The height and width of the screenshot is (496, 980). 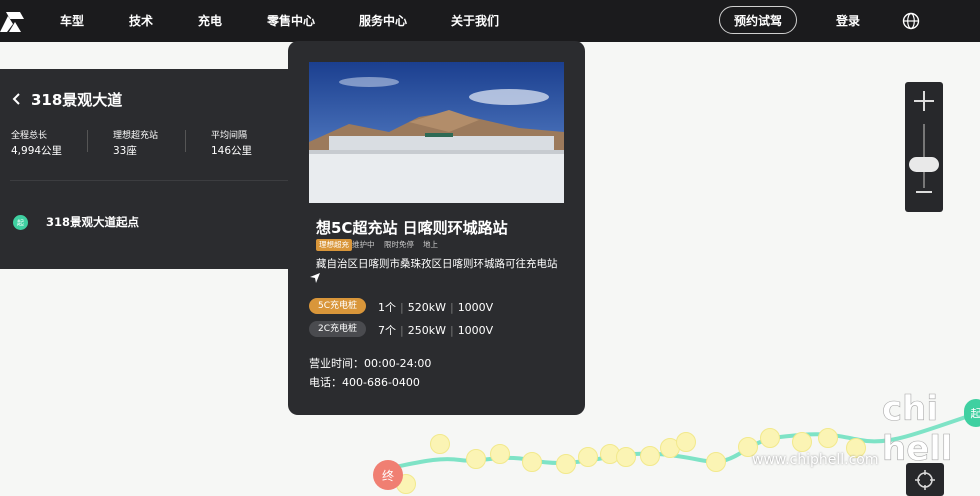 What do you see at coordinates (291, 20) in the screenshot?
I see `nav-item-retail: 零售中心` at bounding box center [291, 20].